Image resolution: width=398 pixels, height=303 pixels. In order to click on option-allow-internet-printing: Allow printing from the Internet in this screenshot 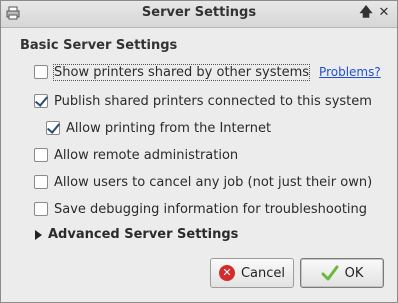, I will do `click(158, 128)`.